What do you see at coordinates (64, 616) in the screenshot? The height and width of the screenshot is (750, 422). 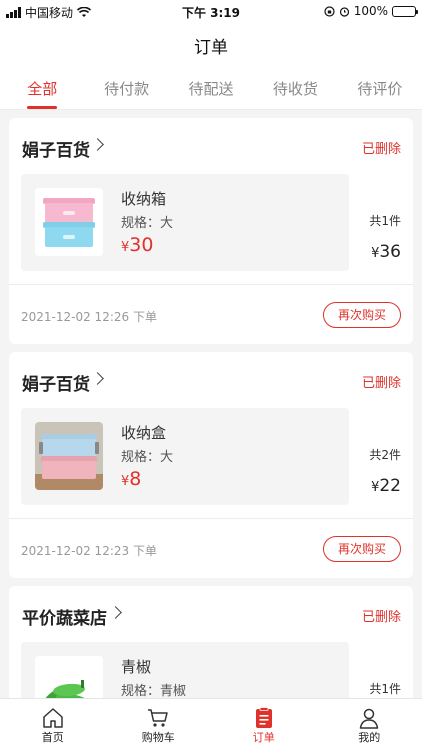 I see `shop-name: 平价蔬菜店` at bounding box center [64, 616].